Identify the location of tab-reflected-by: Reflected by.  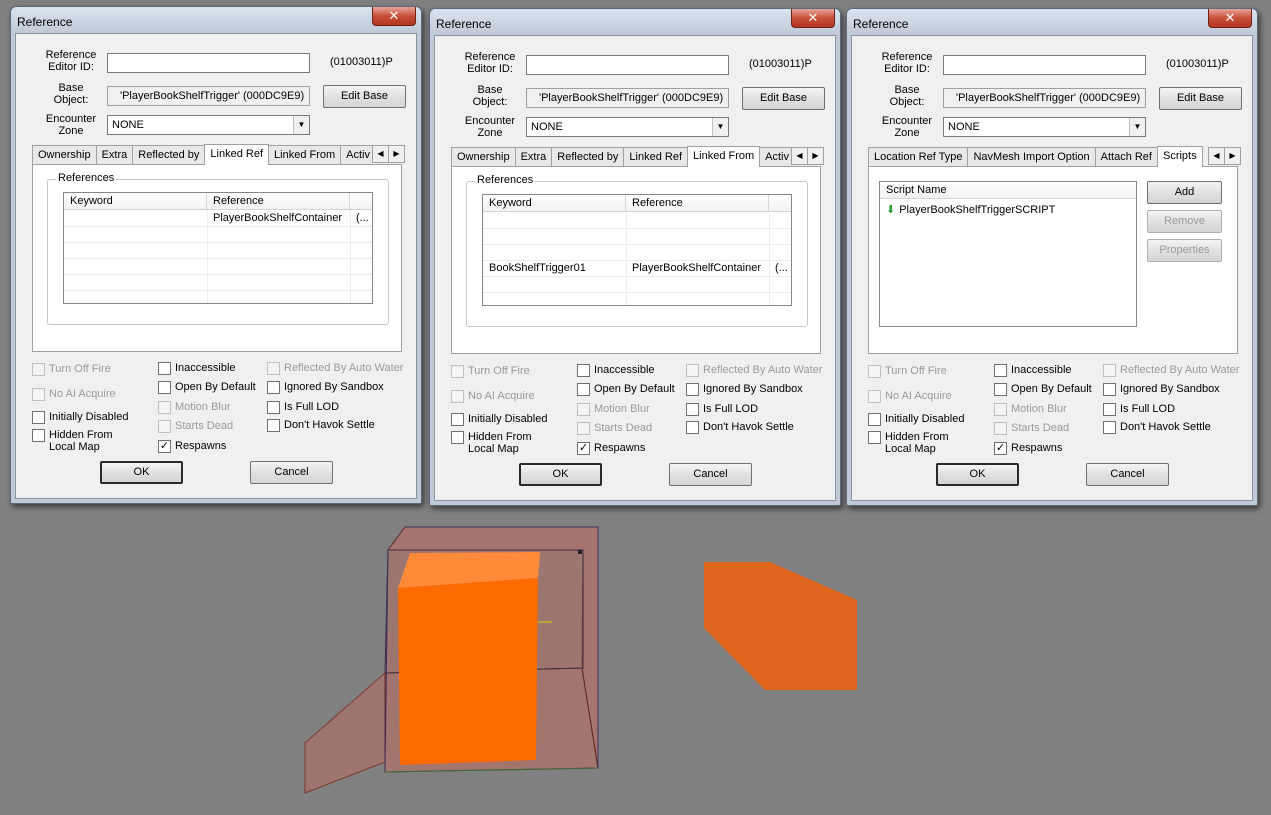
(169, 155).